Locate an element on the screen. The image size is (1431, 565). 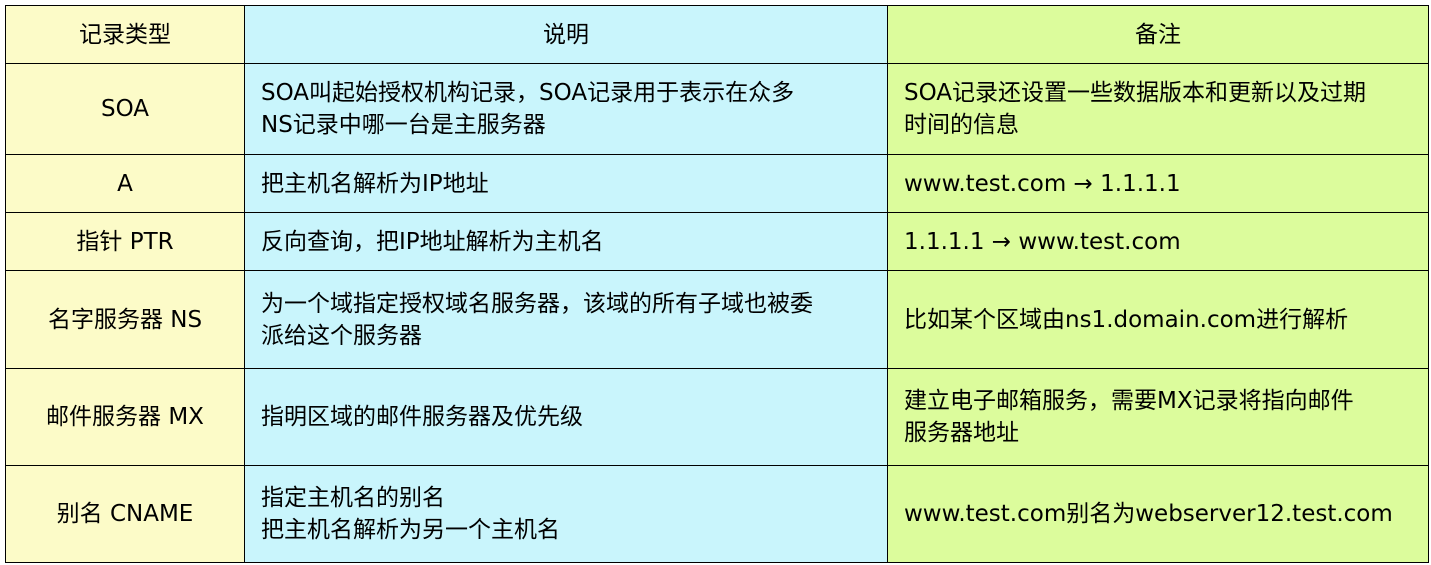
record-type-cell: A is located at coordinates (125, 183).